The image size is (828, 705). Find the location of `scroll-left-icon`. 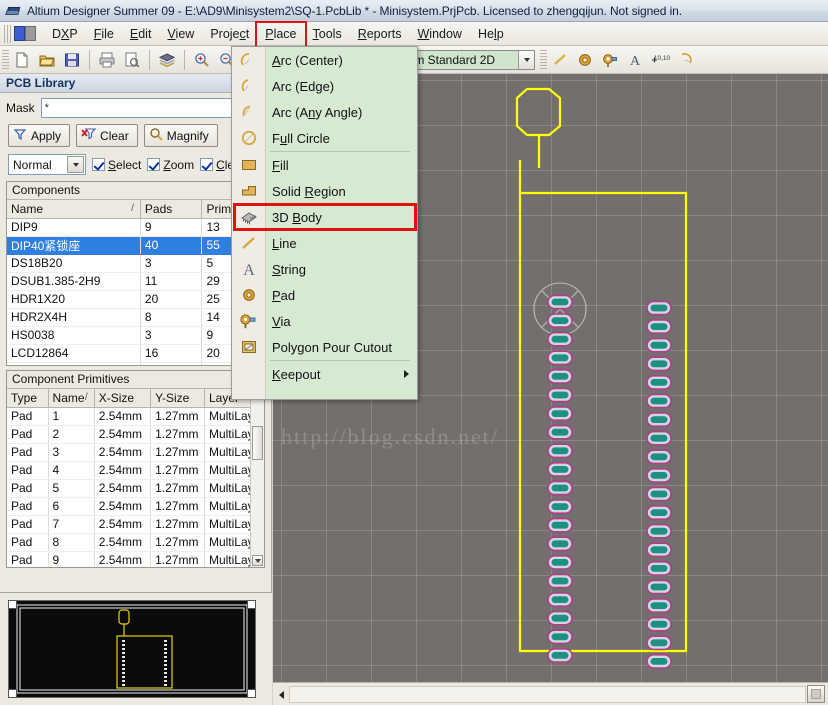

scroll-left-icon is located at coordinates (281, 694).